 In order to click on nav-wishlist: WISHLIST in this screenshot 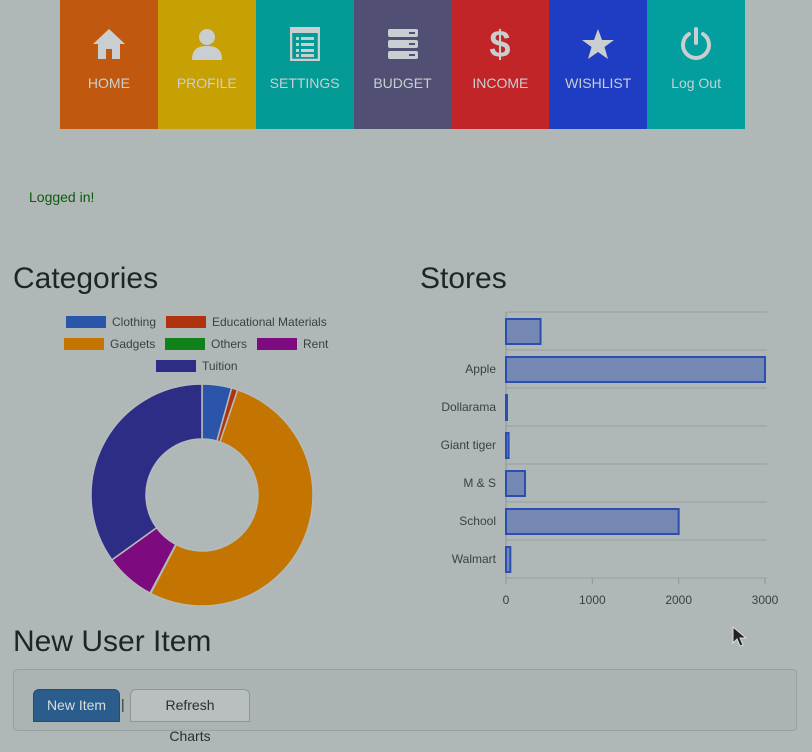, I will do `click(598, 64)`.